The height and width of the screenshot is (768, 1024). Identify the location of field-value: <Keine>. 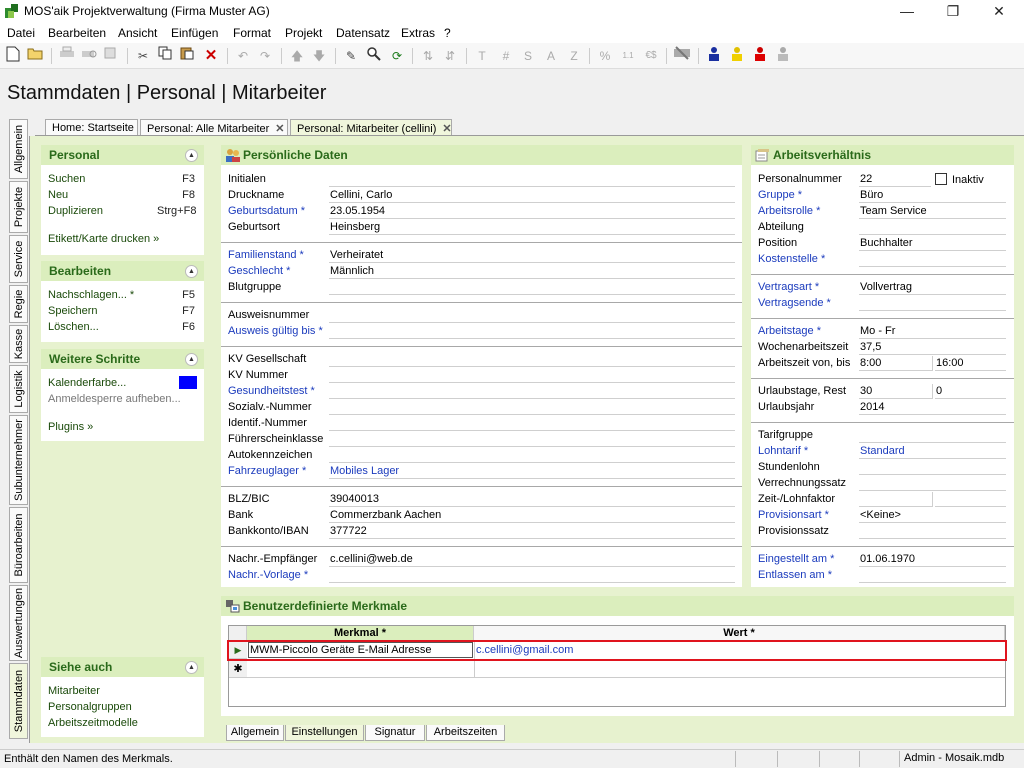
(932, 515).